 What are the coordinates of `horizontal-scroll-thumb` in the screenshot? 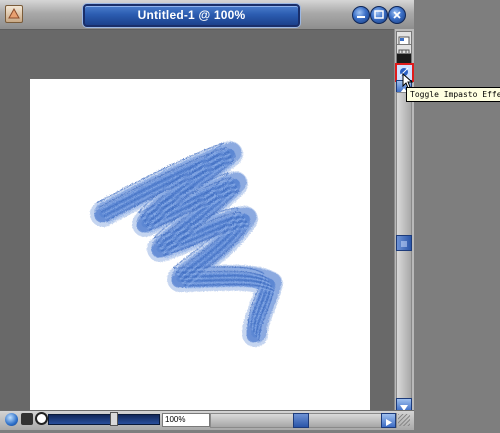 It's located at (301, 420).